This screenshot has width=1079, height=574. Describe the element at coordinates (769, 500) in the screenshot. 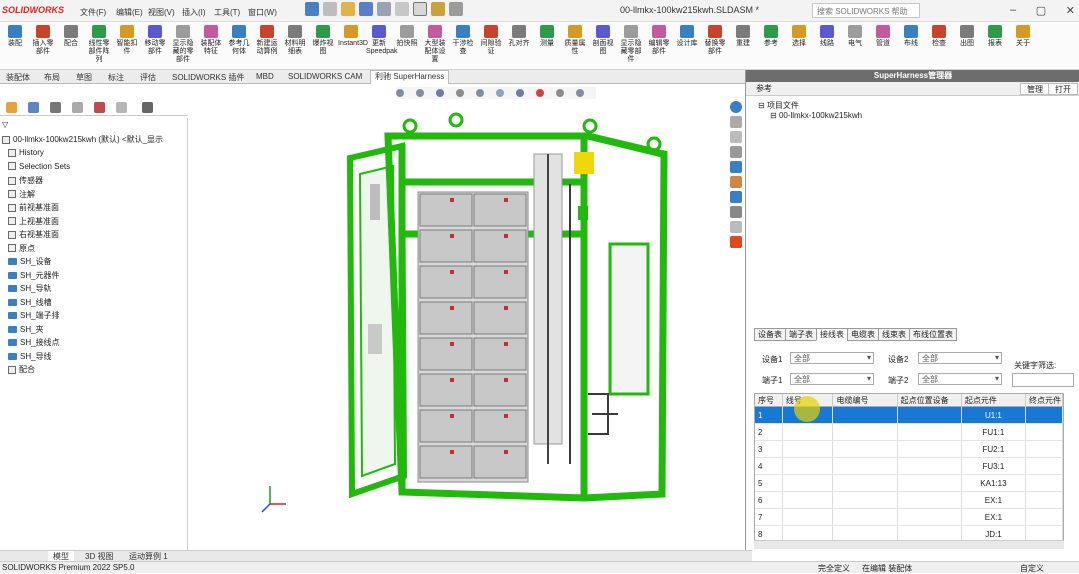

I see `table-cell: 6` at that location.